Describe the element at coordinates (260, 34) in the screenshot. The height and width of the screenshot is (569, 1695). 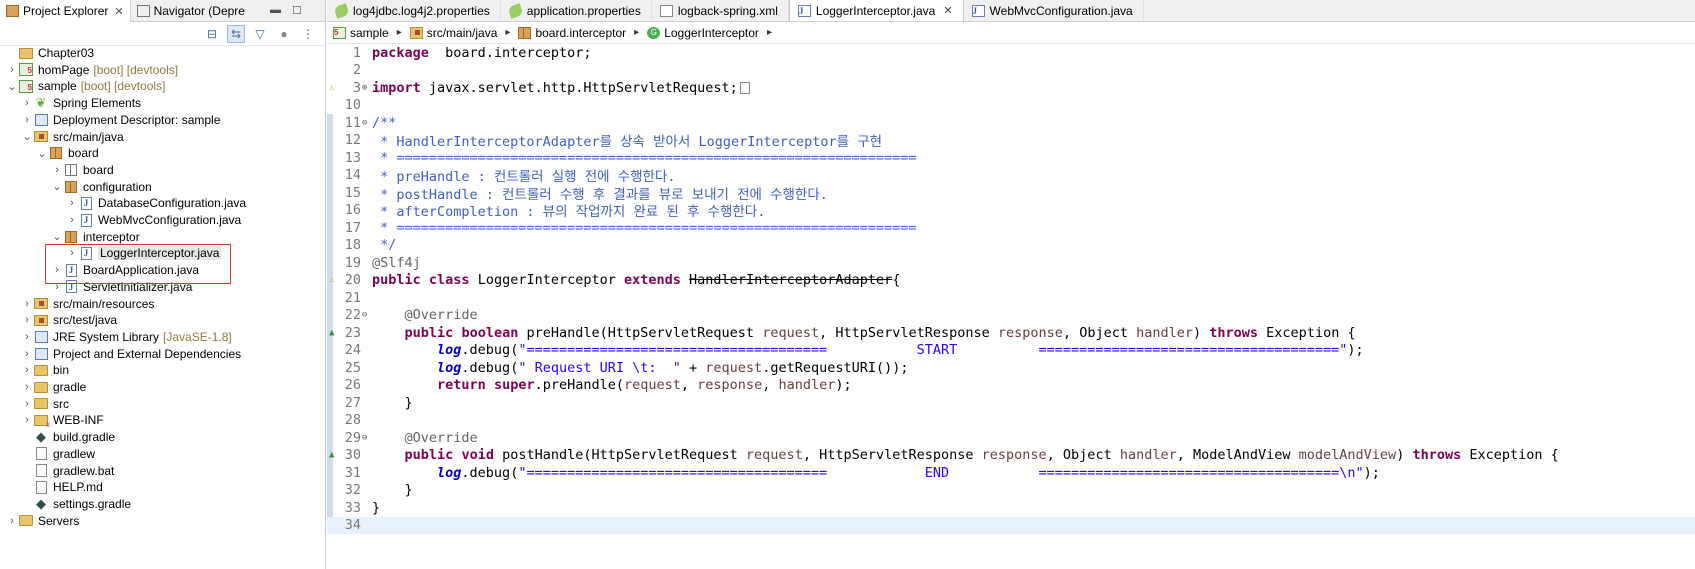
I see `filter-icon: ▽` at that location.